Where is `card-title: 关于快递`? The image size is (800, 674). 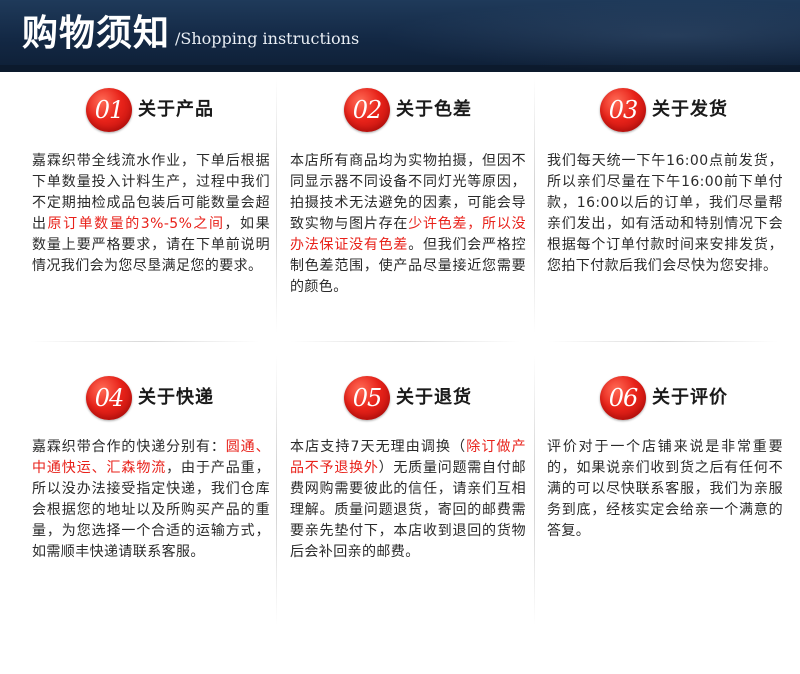 card-title: 关于快递 is located at coordinates (176, 397).